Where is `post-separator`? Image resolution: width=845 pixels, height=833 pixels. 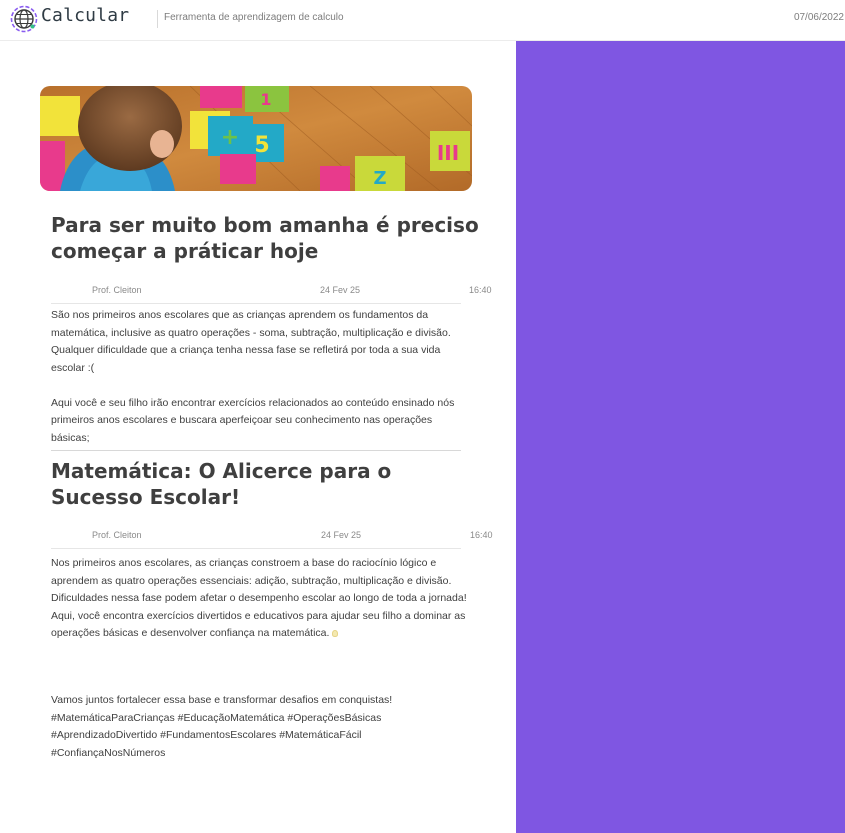
post-separator is located at coordinates (256, 450).